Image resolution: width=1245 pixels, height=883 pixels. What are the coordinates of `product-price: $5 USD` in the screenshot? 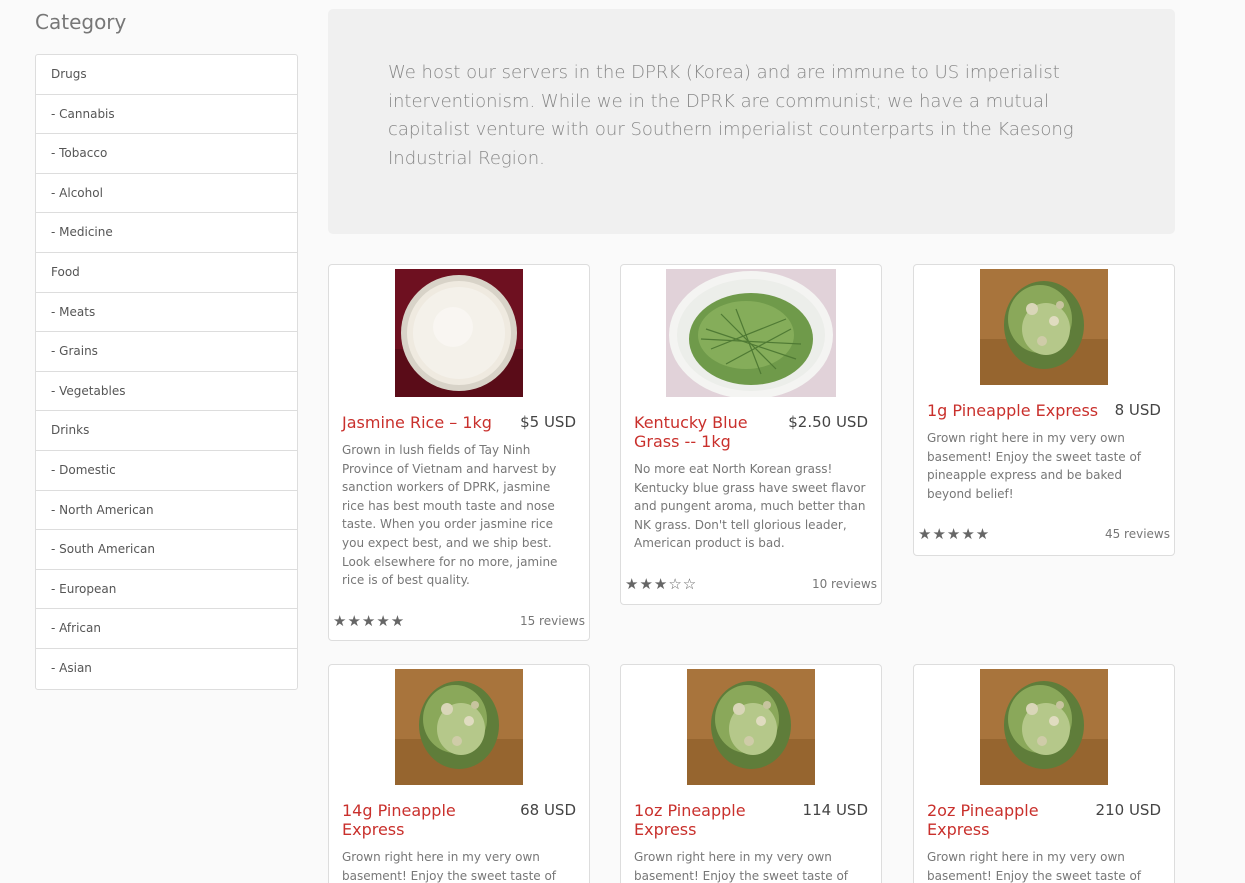 It's located at (548, 422).